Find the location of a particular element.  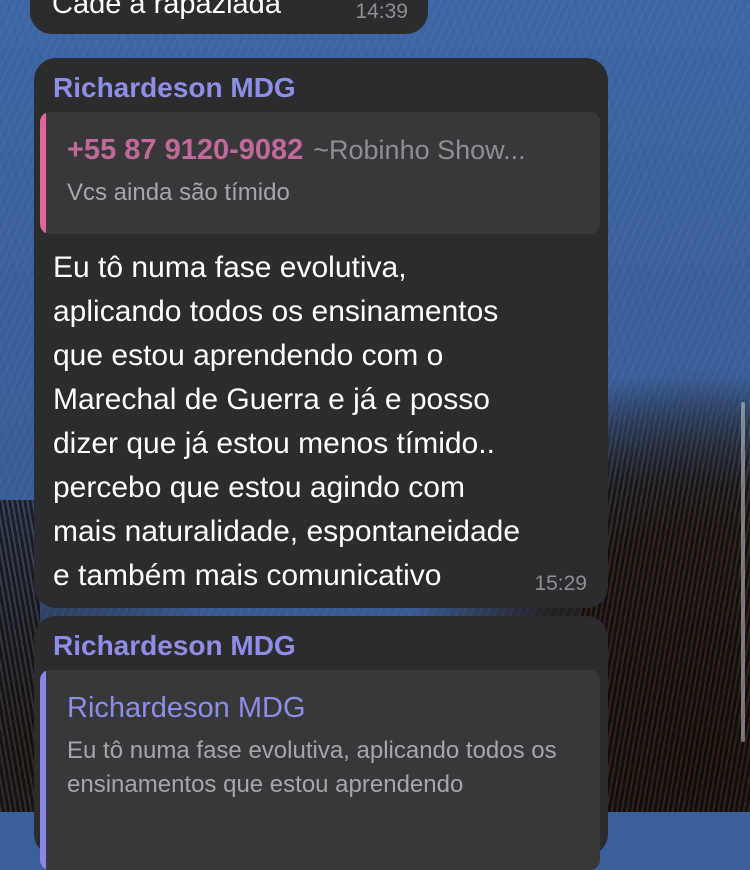

reply-header: Richardeson MDG is located at coordinates (186, 708).